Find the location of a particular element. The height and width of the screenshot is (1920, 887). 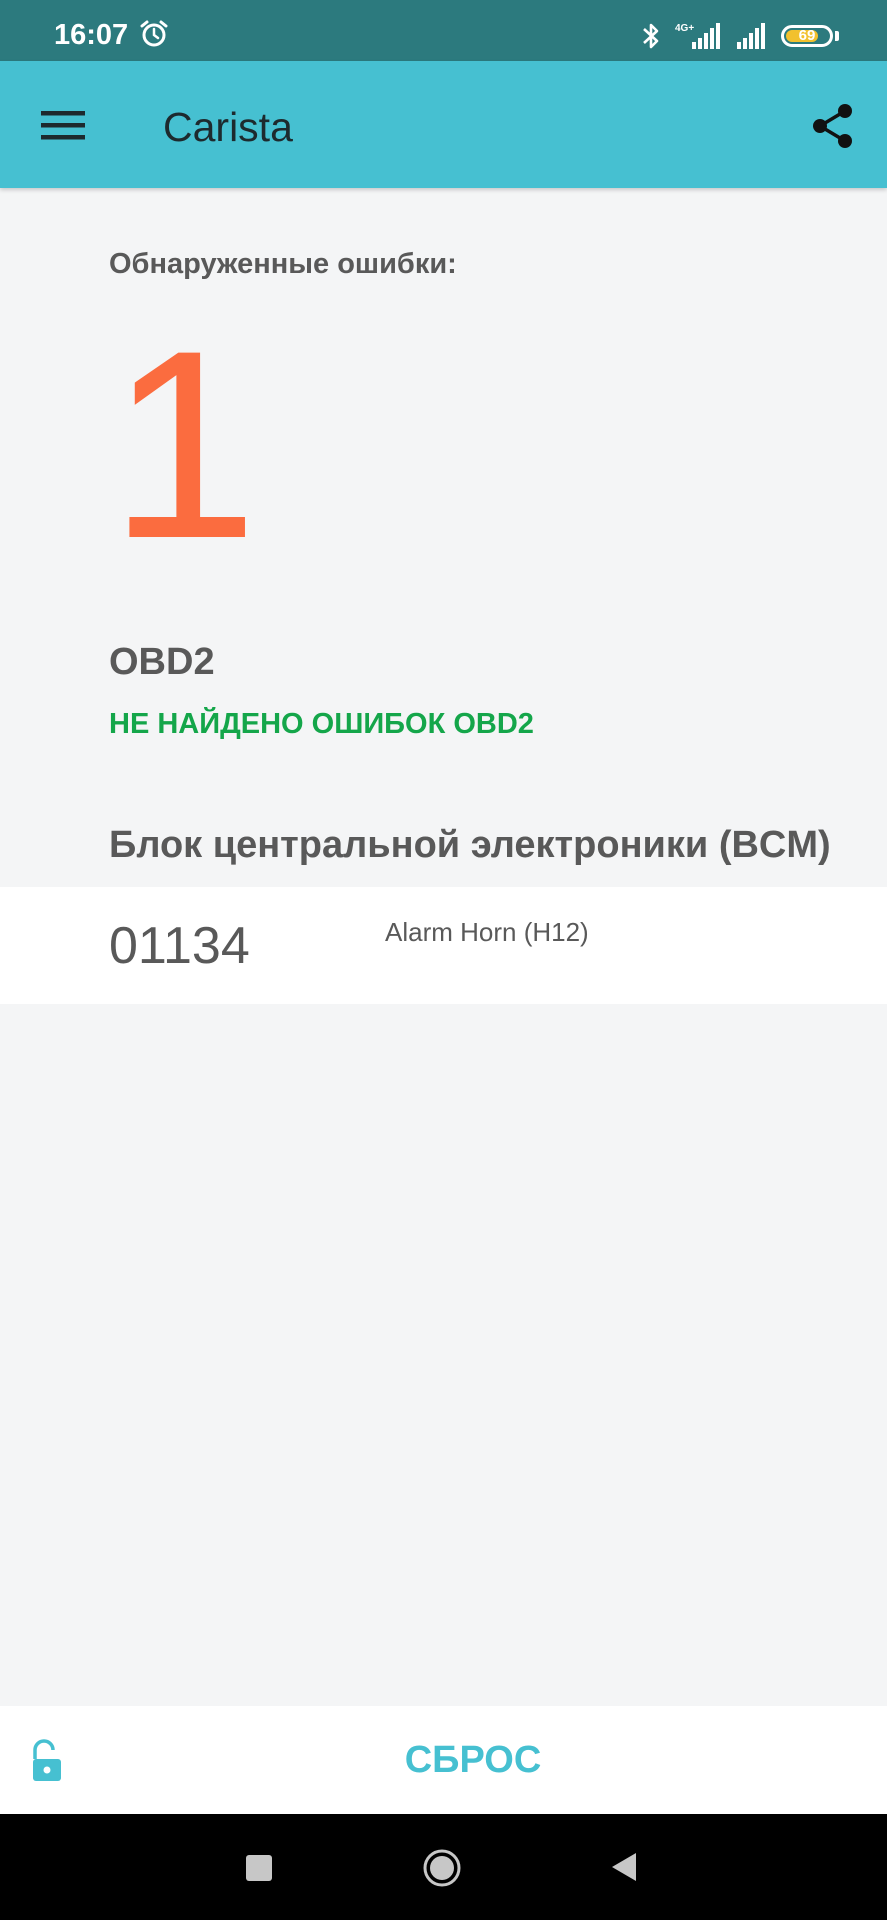

app-bar: Carista is located at coordinates (443, 124).